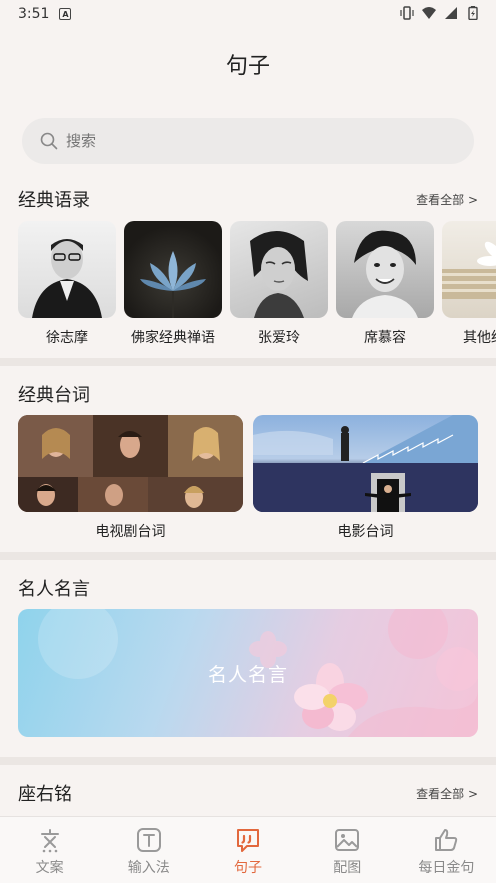 Image resolution: width=496 pixels, height=883 pixels. I want to click on section-title: 座右铭, so click(45, 794).